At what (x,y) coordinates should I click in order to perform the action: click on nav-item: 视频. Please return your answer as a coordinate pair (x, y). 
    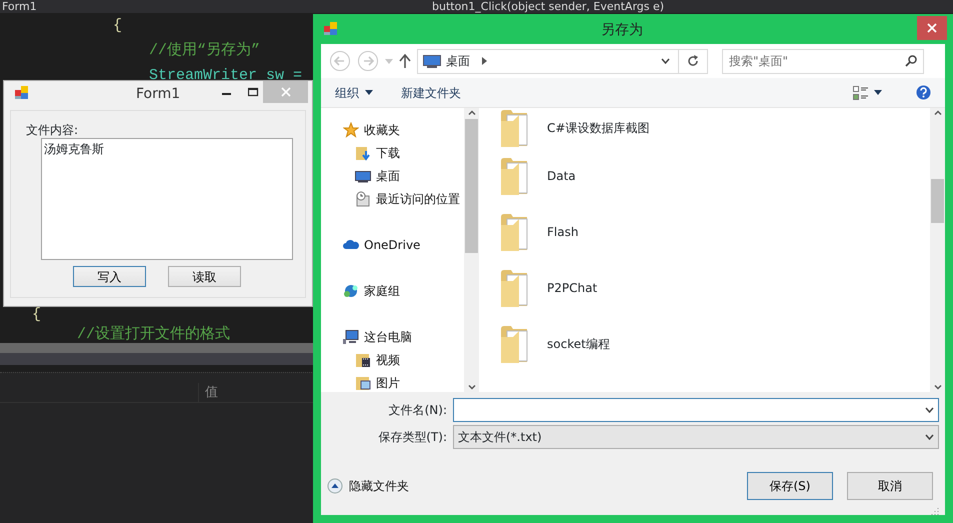
    Looking at the image, I should click on (392, 359).